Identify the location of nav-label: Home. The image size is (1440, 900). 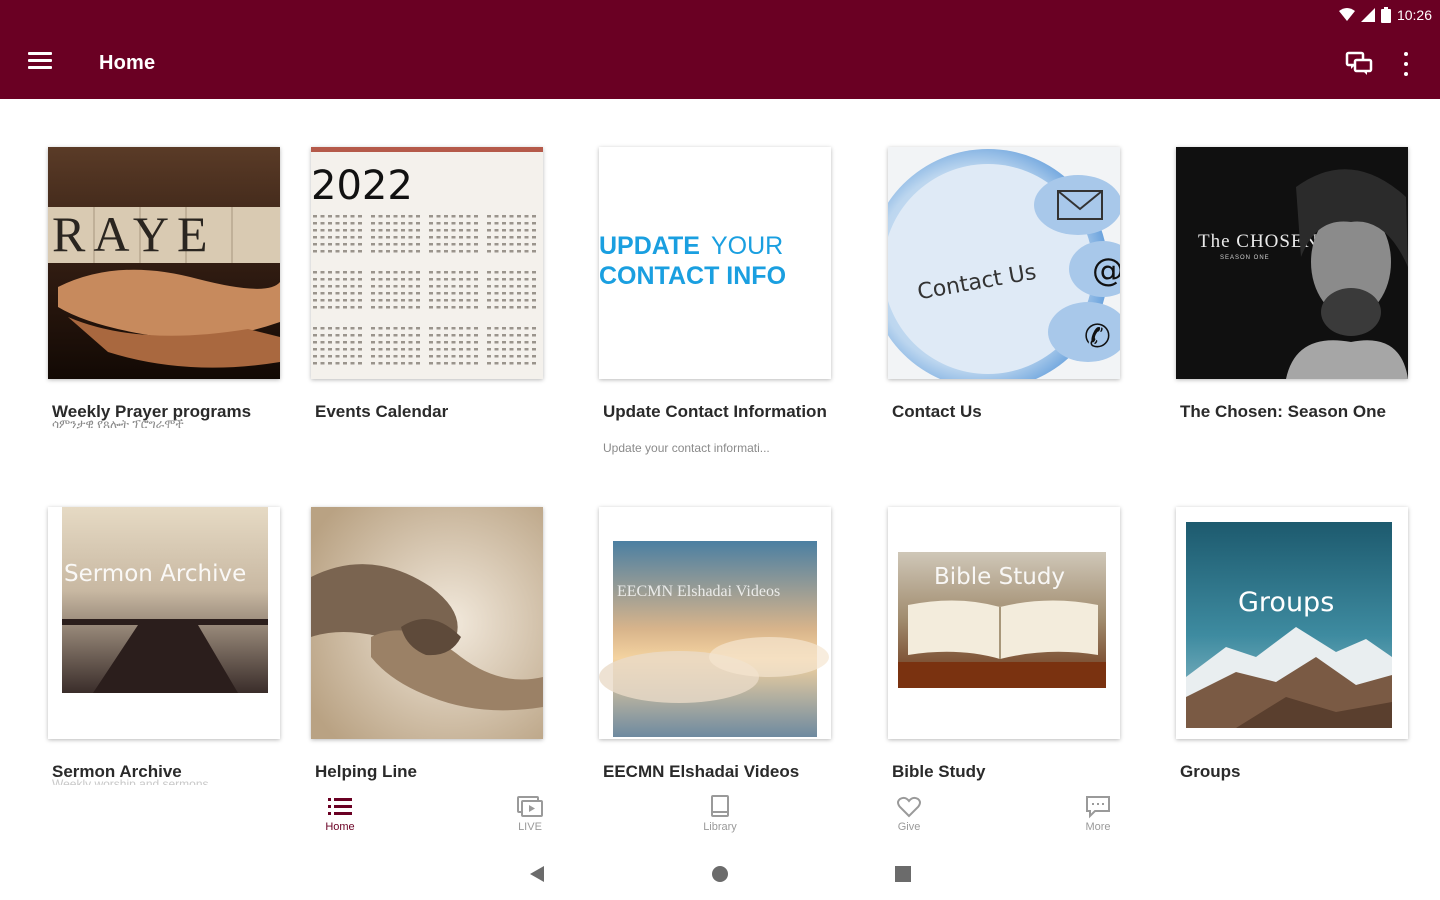
(340, 827).